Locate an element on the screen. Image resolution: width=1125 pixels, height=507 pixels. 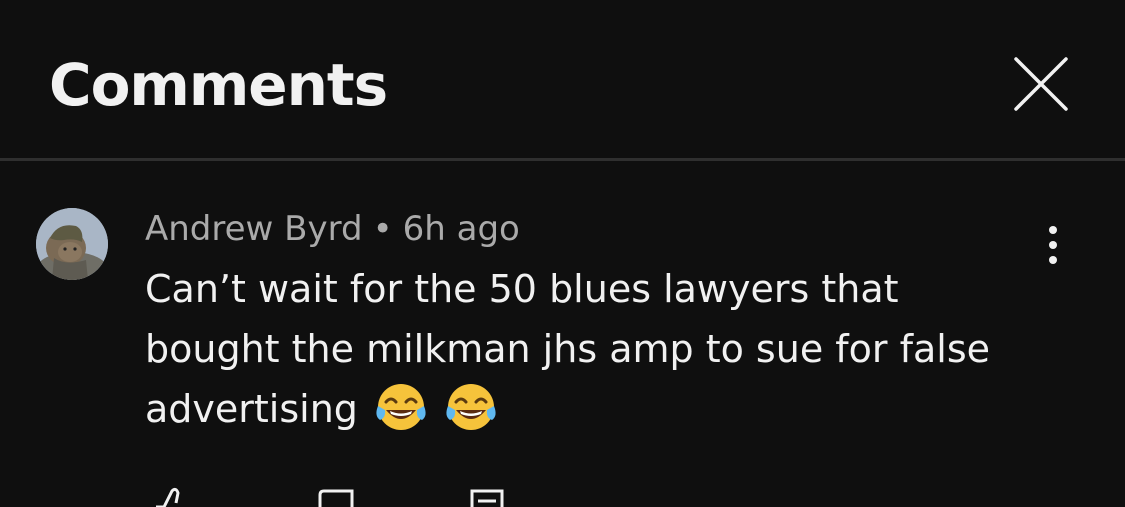
dislike-icon is located at coordinates (336, 498).